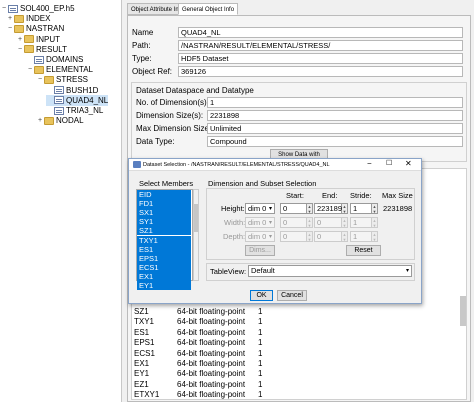 Image resolution: width=474 pixels, height=402 pixels. What do you see at coordinates (233, 208) in the screenshot?
I see `height-label: Height:` at bounding box center [233, 208].